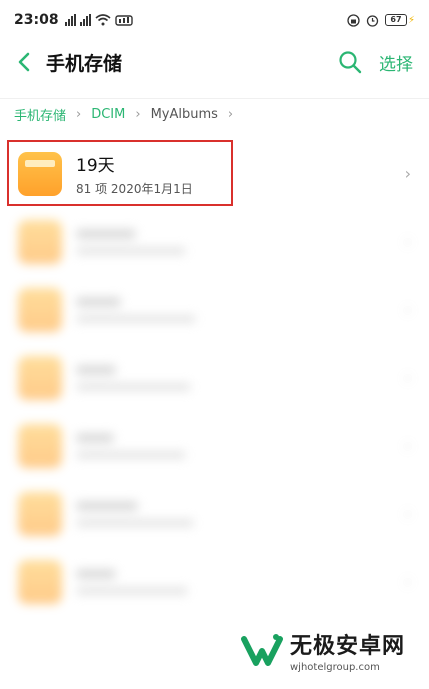 This screenshot has width=429, height=689. What do you see at coordinates (214, 62) in the screenshot?
I see `app-header: 手机存储 选择` at bounding box center [214, 62].